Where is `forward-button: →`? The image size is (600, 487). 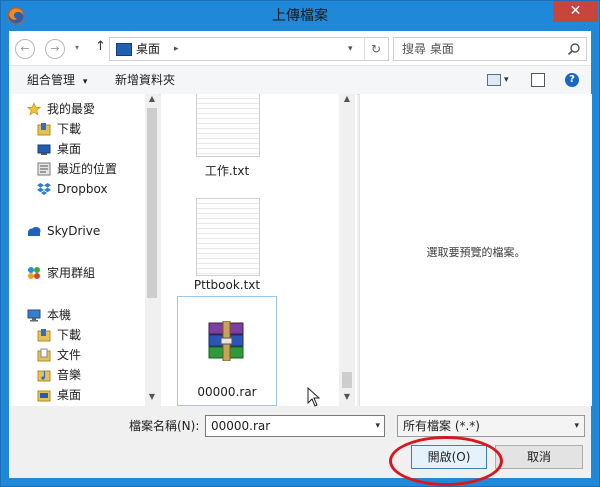 forward-button: → is located at coordinates (55, 49).